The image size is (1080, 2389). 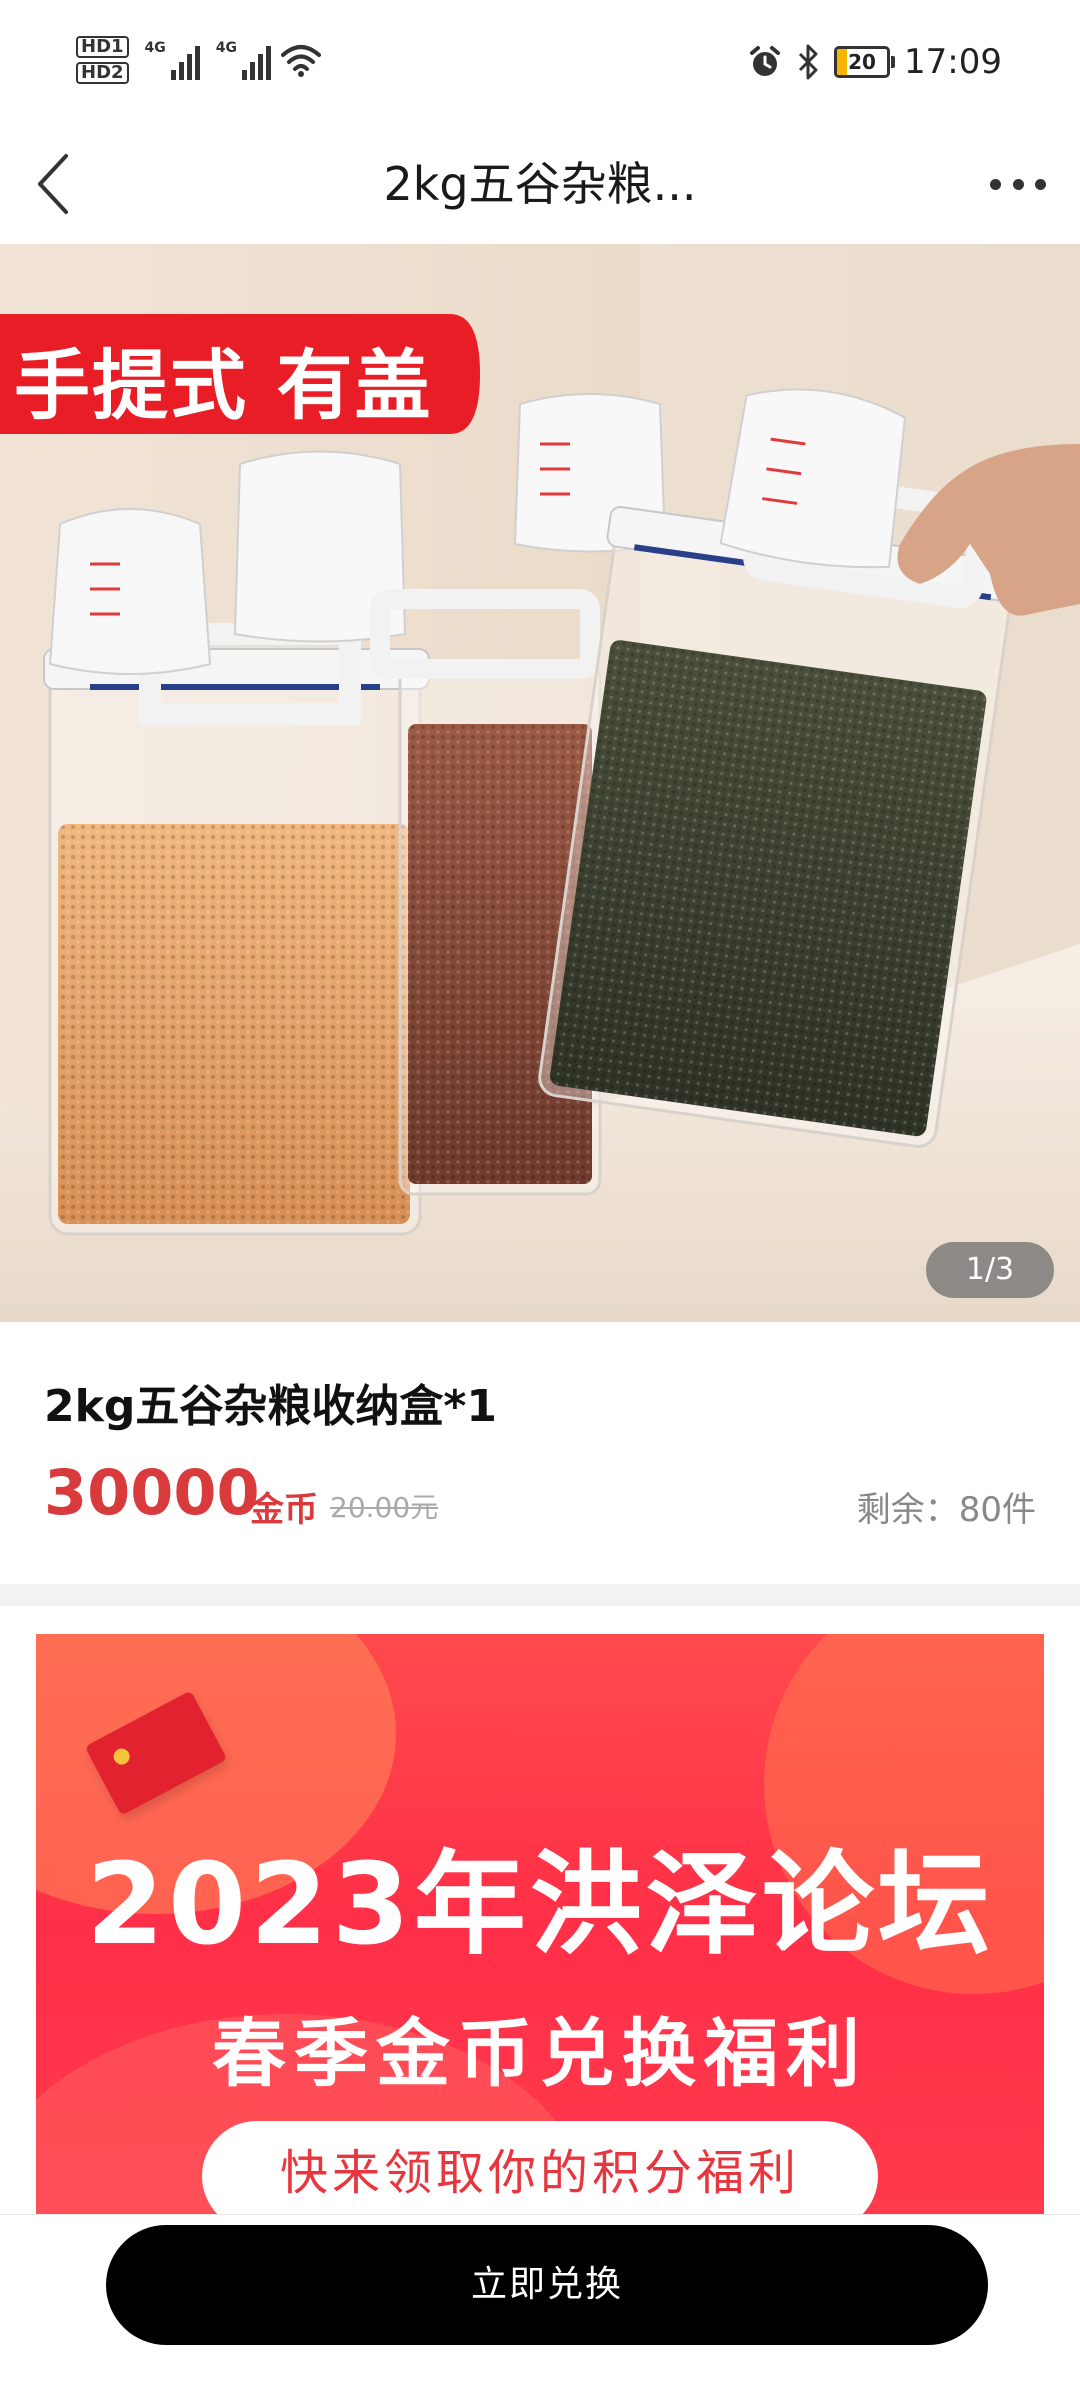 What do you see at coordinates (102, 47) in the screenshot?
I see `sim1-label: HD1` at bounding box center [102, 47].